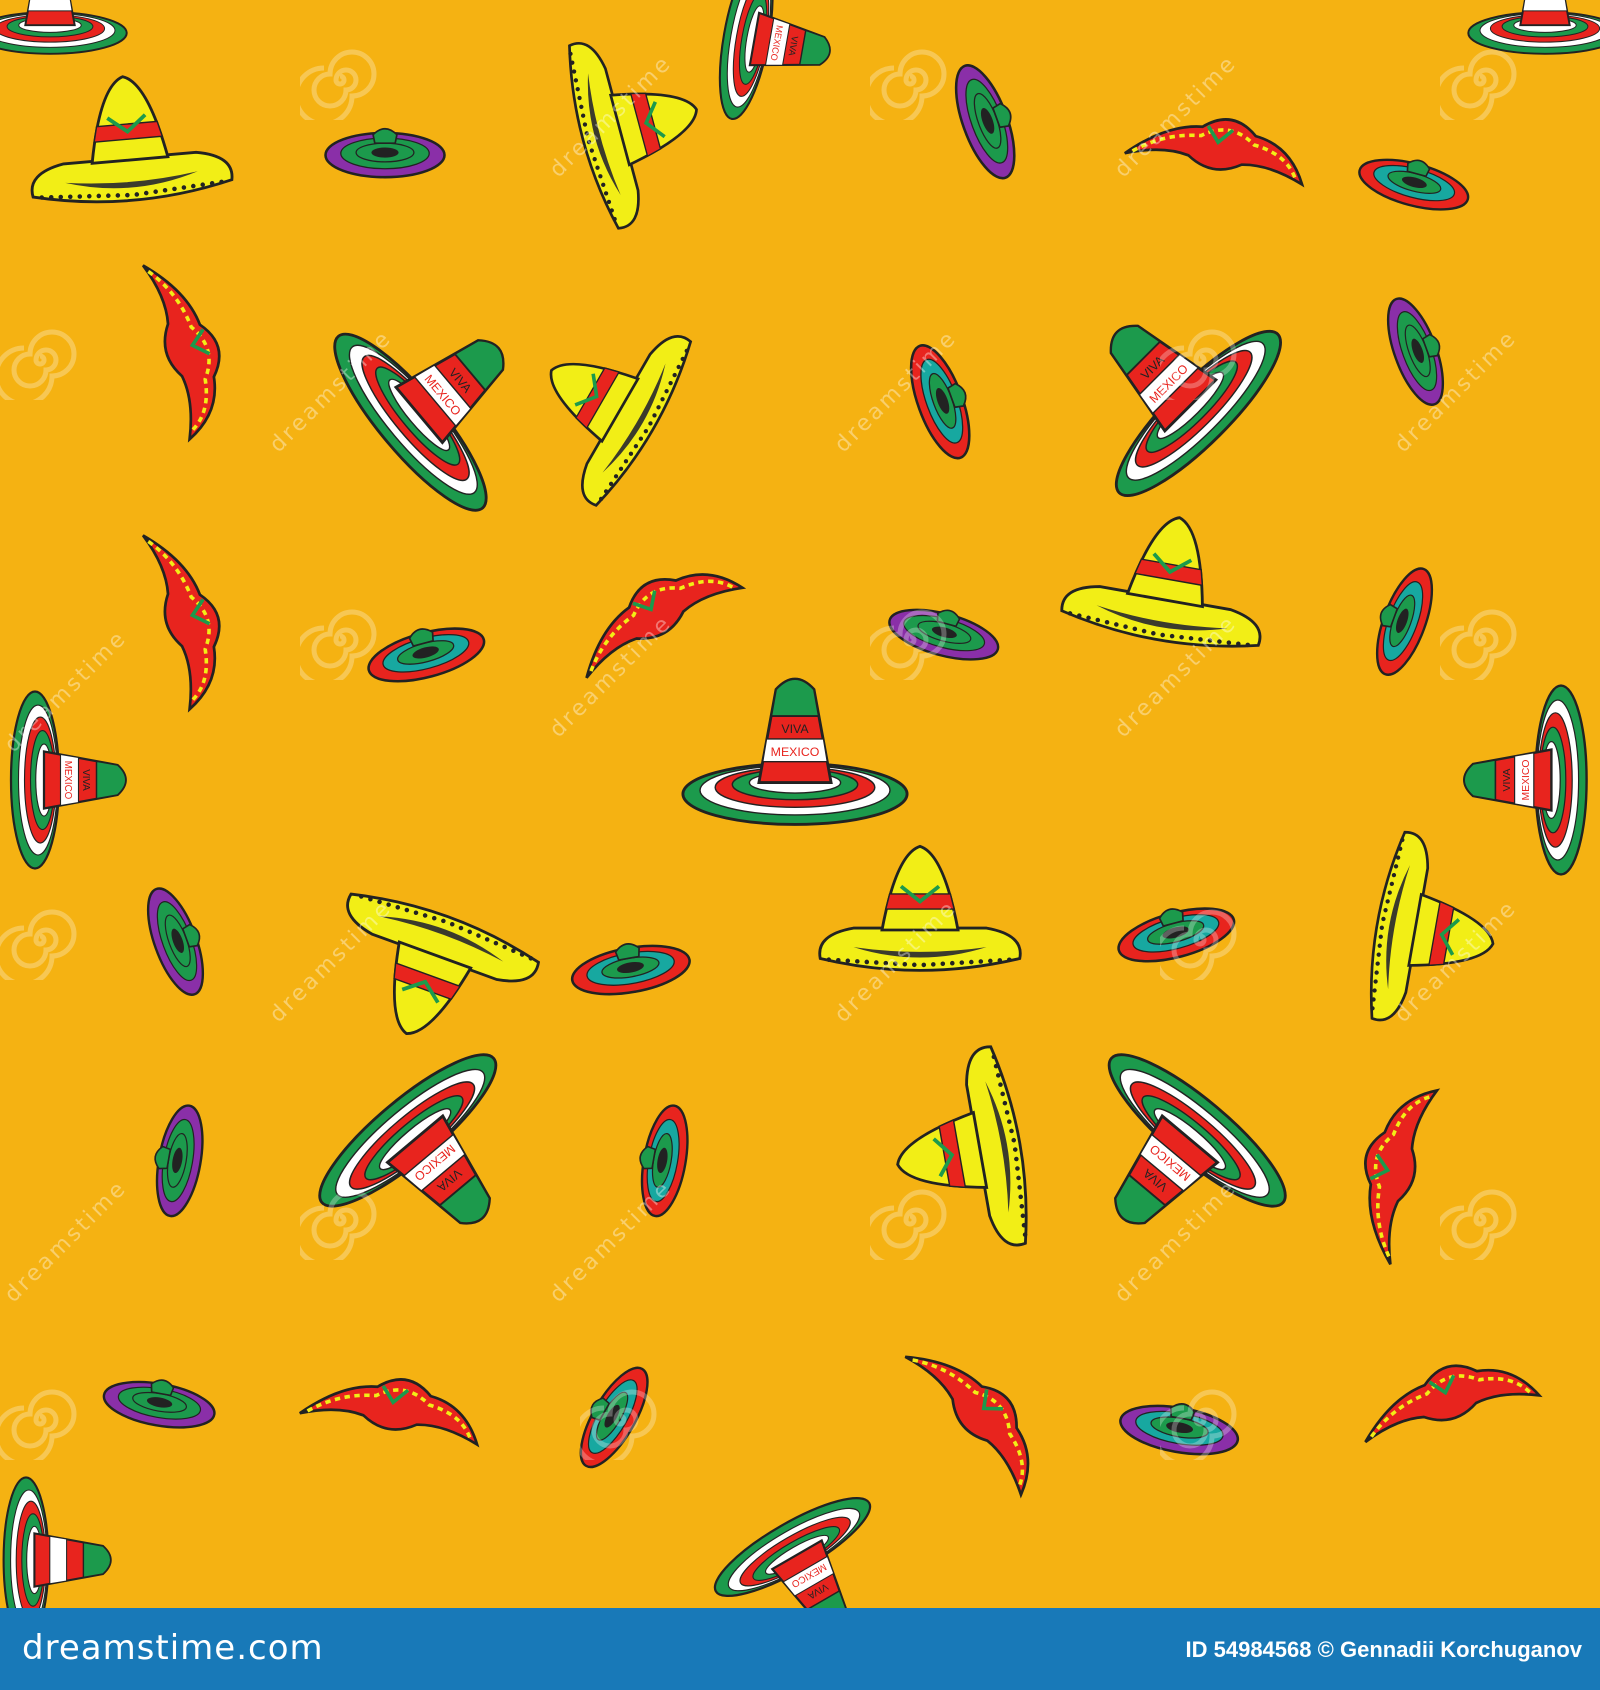  I want to click on footer-logo: dreamstime.com, so click(173, 1648).